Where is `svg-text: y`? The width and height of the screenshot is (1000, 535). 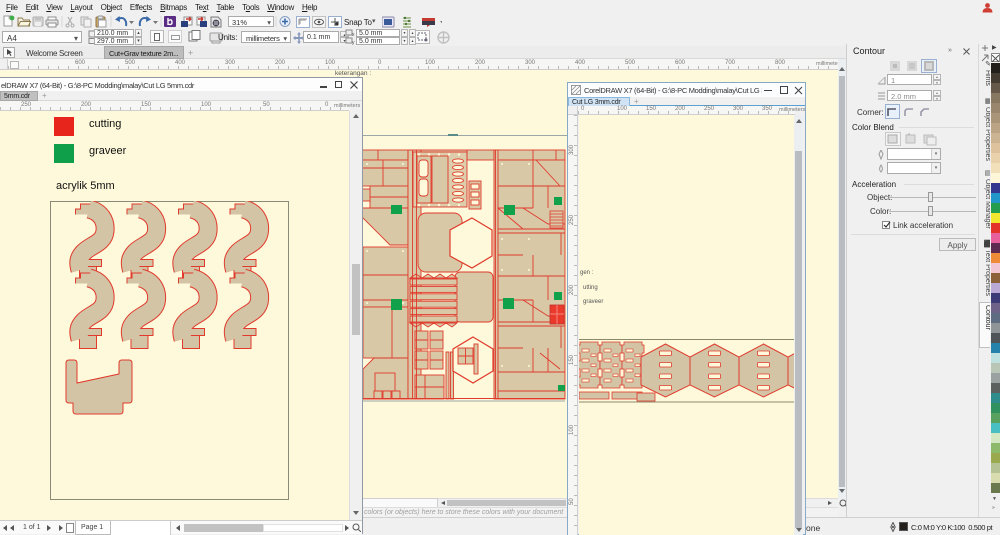 svg-text: y is located at coordinates (353, 42).